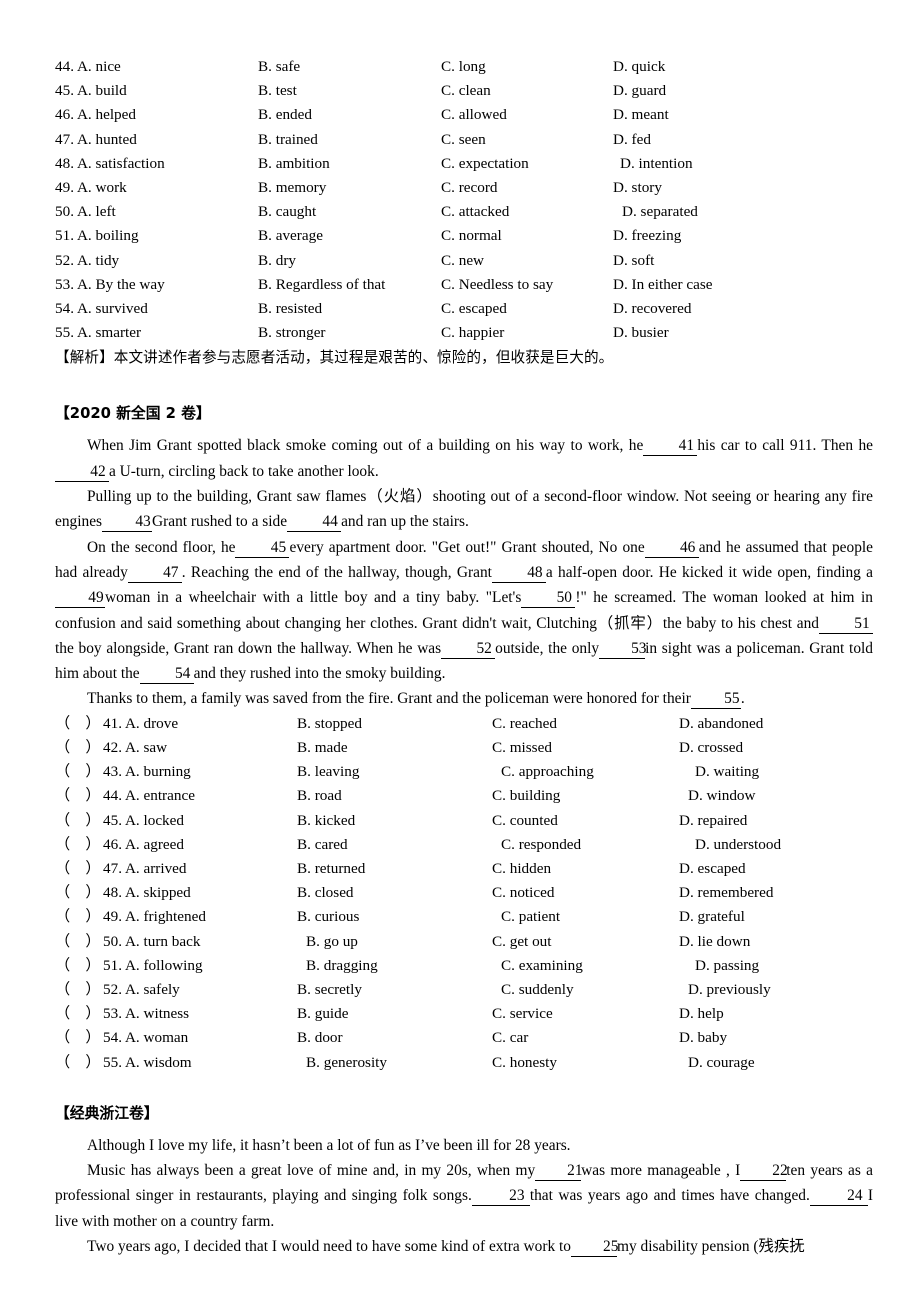 The width and height of the screenshot is (920, 1302). What do you see at coordinates (349, 333) in the screenshot?
I see `option-b: B. stronger` at bounding box center [349, 333].